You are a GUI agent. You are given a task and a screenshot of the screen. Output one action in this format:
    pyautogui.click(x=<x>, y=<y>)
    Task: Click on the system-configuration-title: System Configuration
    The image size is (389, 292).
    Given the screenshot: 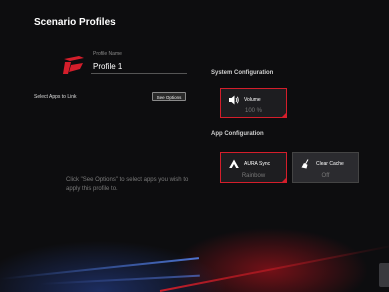 What is the action you would take?
    pyautogui.click(x=242, y=73)
    